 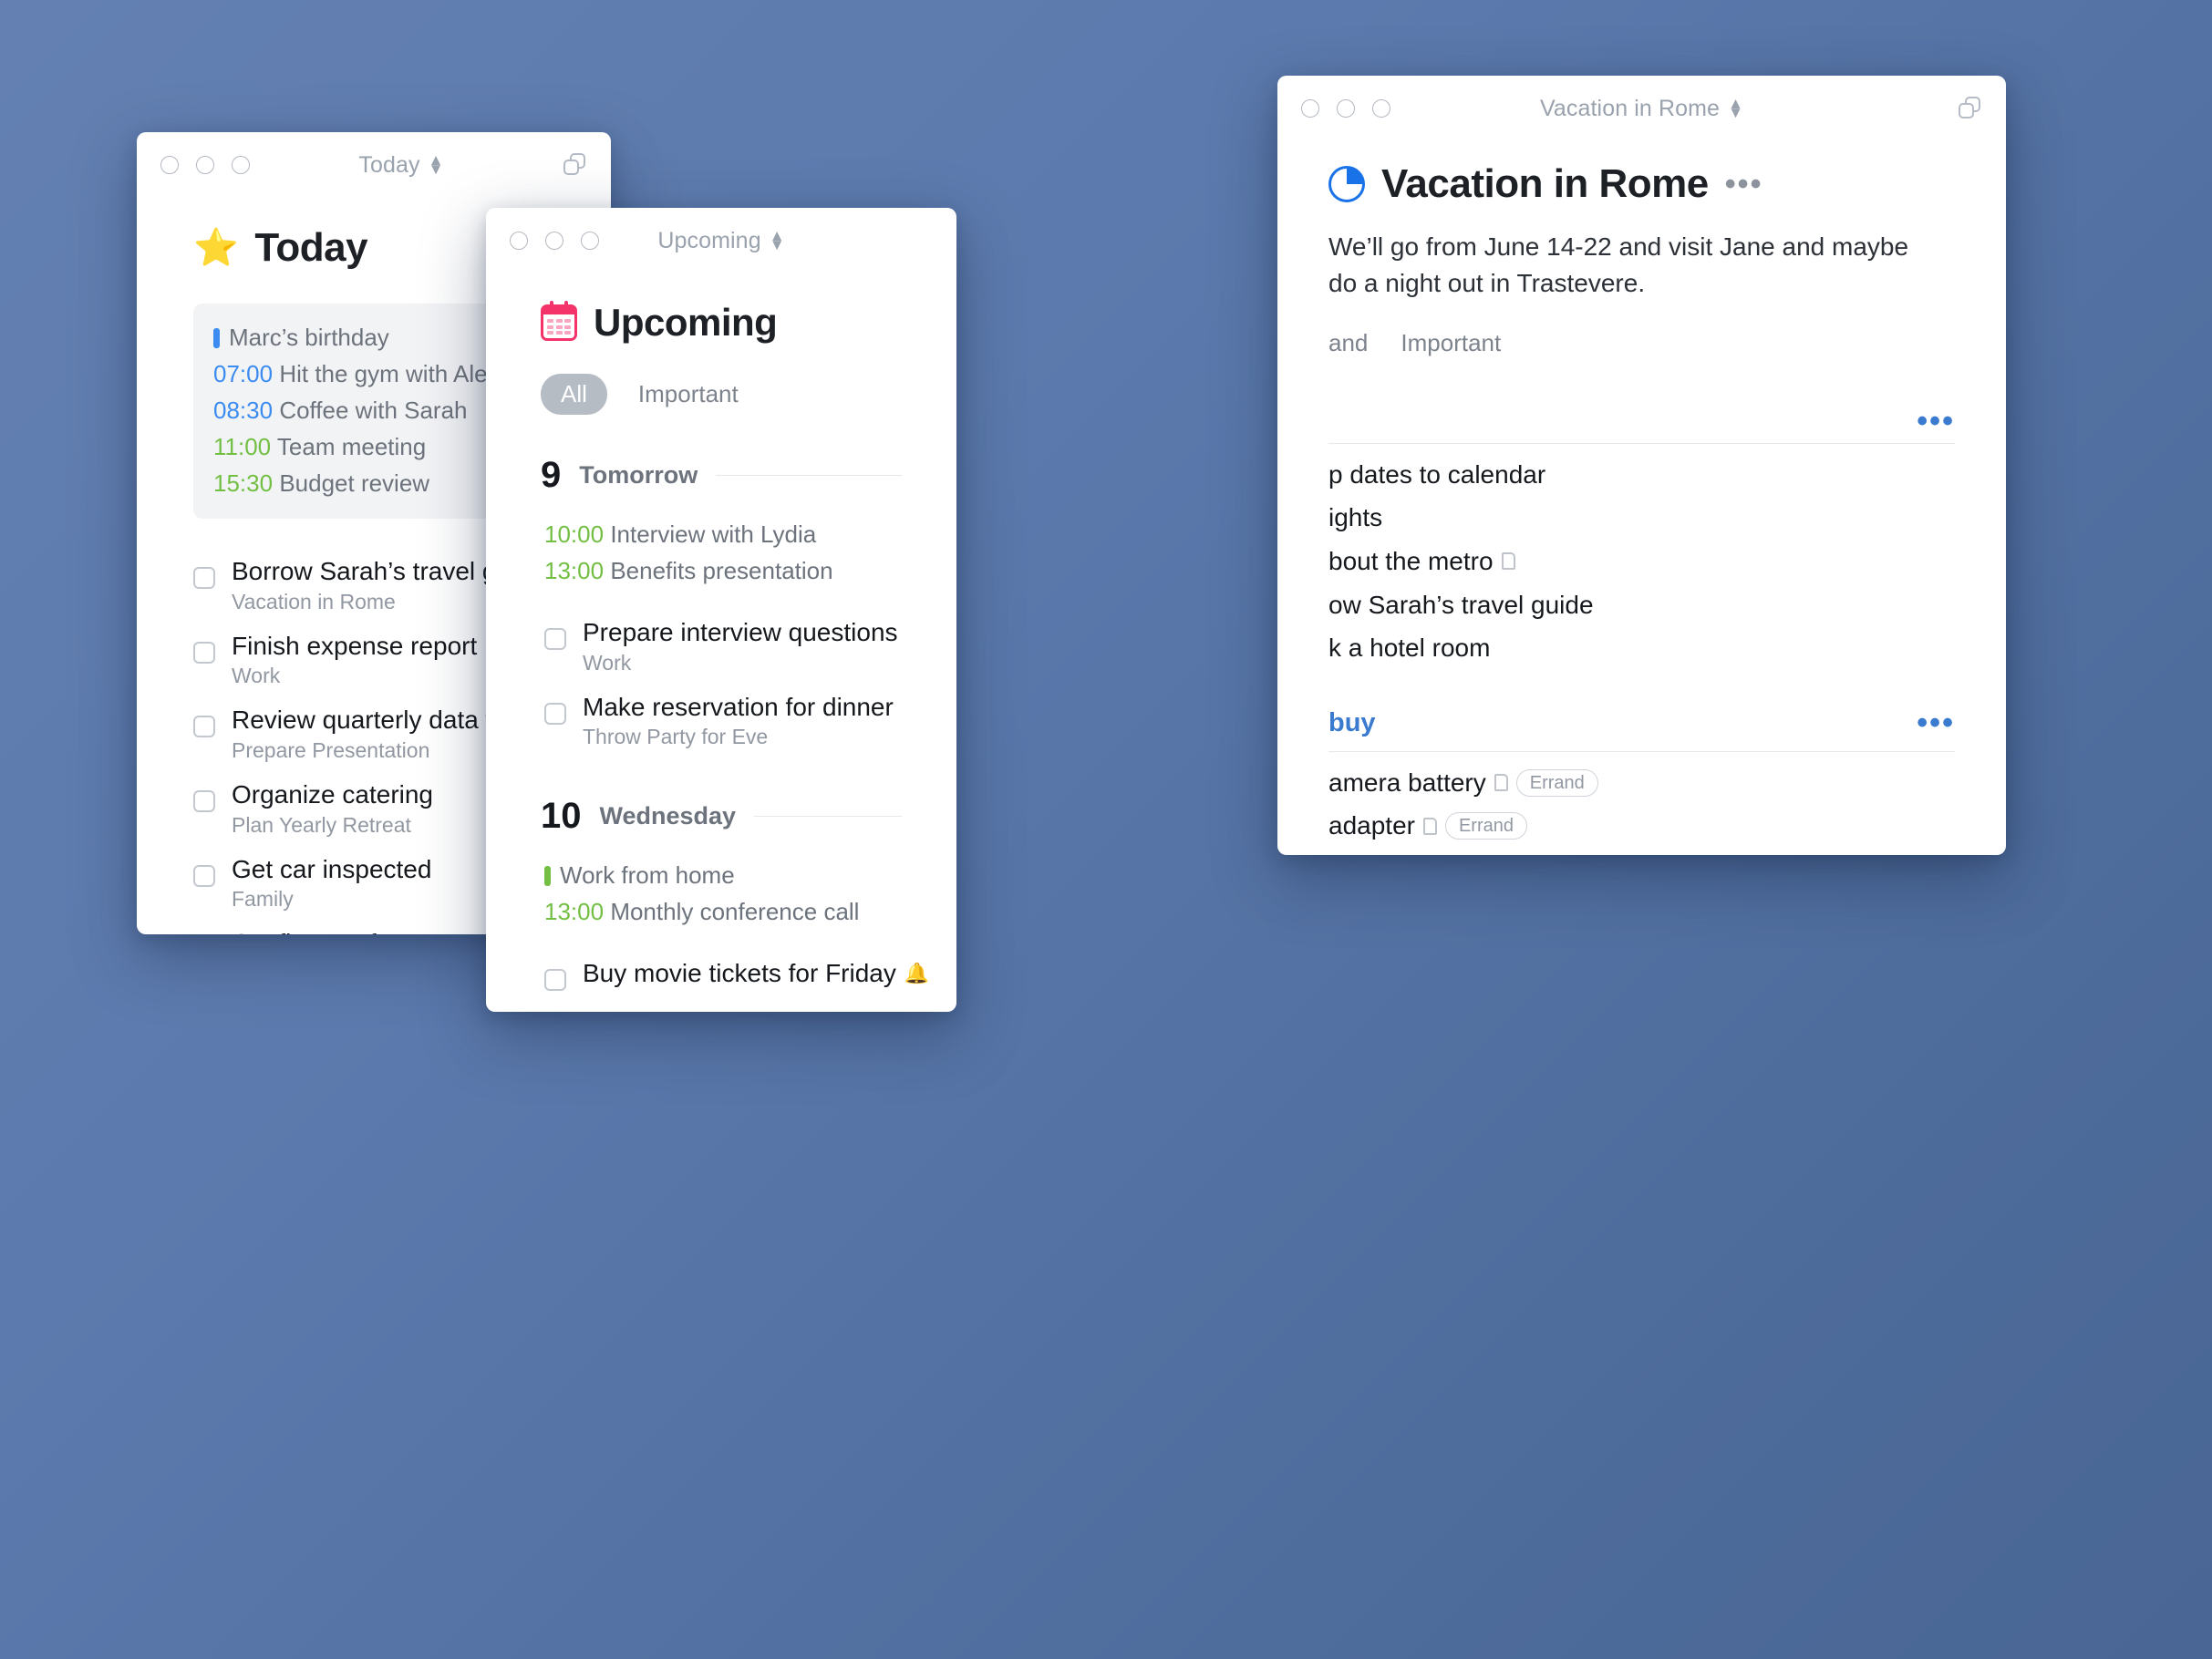 What do you see at coordinates (713, 534) in the screenshot?
I see `event-text: Interview with Lydia` at bounding box center [713, 534].